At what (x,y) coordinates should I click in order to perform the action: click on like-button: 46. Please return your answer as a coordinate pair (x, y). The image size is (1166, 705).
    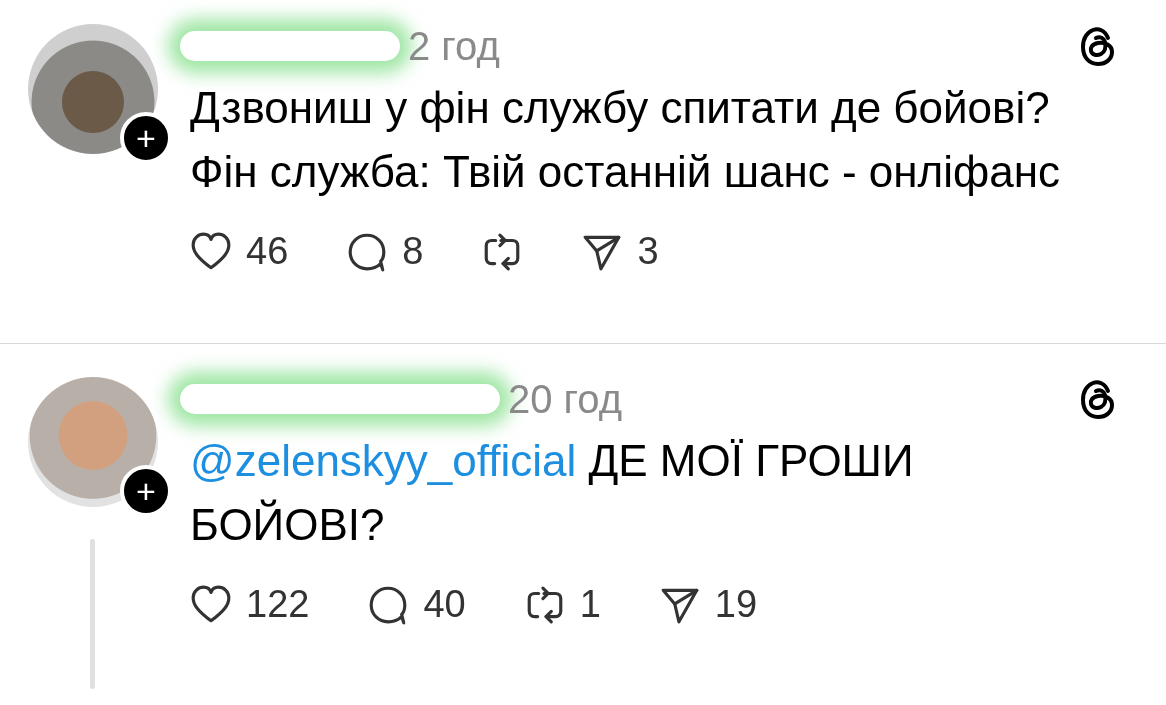
    Looking at the image, I should click on (239, 251).